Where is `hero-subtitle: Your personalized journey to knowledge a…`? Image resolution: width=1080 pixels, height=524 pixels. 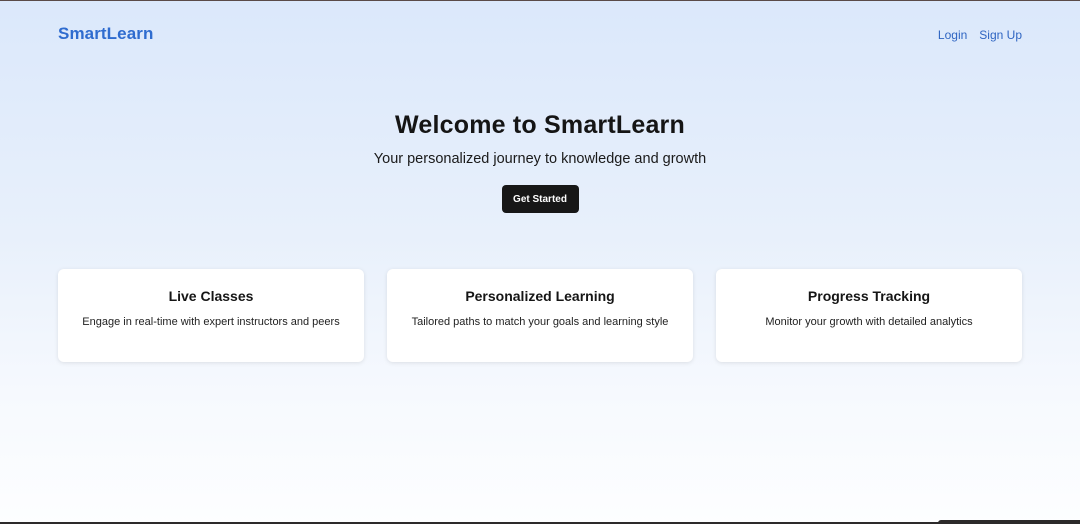 hero-subtitle: Your personalized journey to knowledge a… is located at coordinates (540, 159).